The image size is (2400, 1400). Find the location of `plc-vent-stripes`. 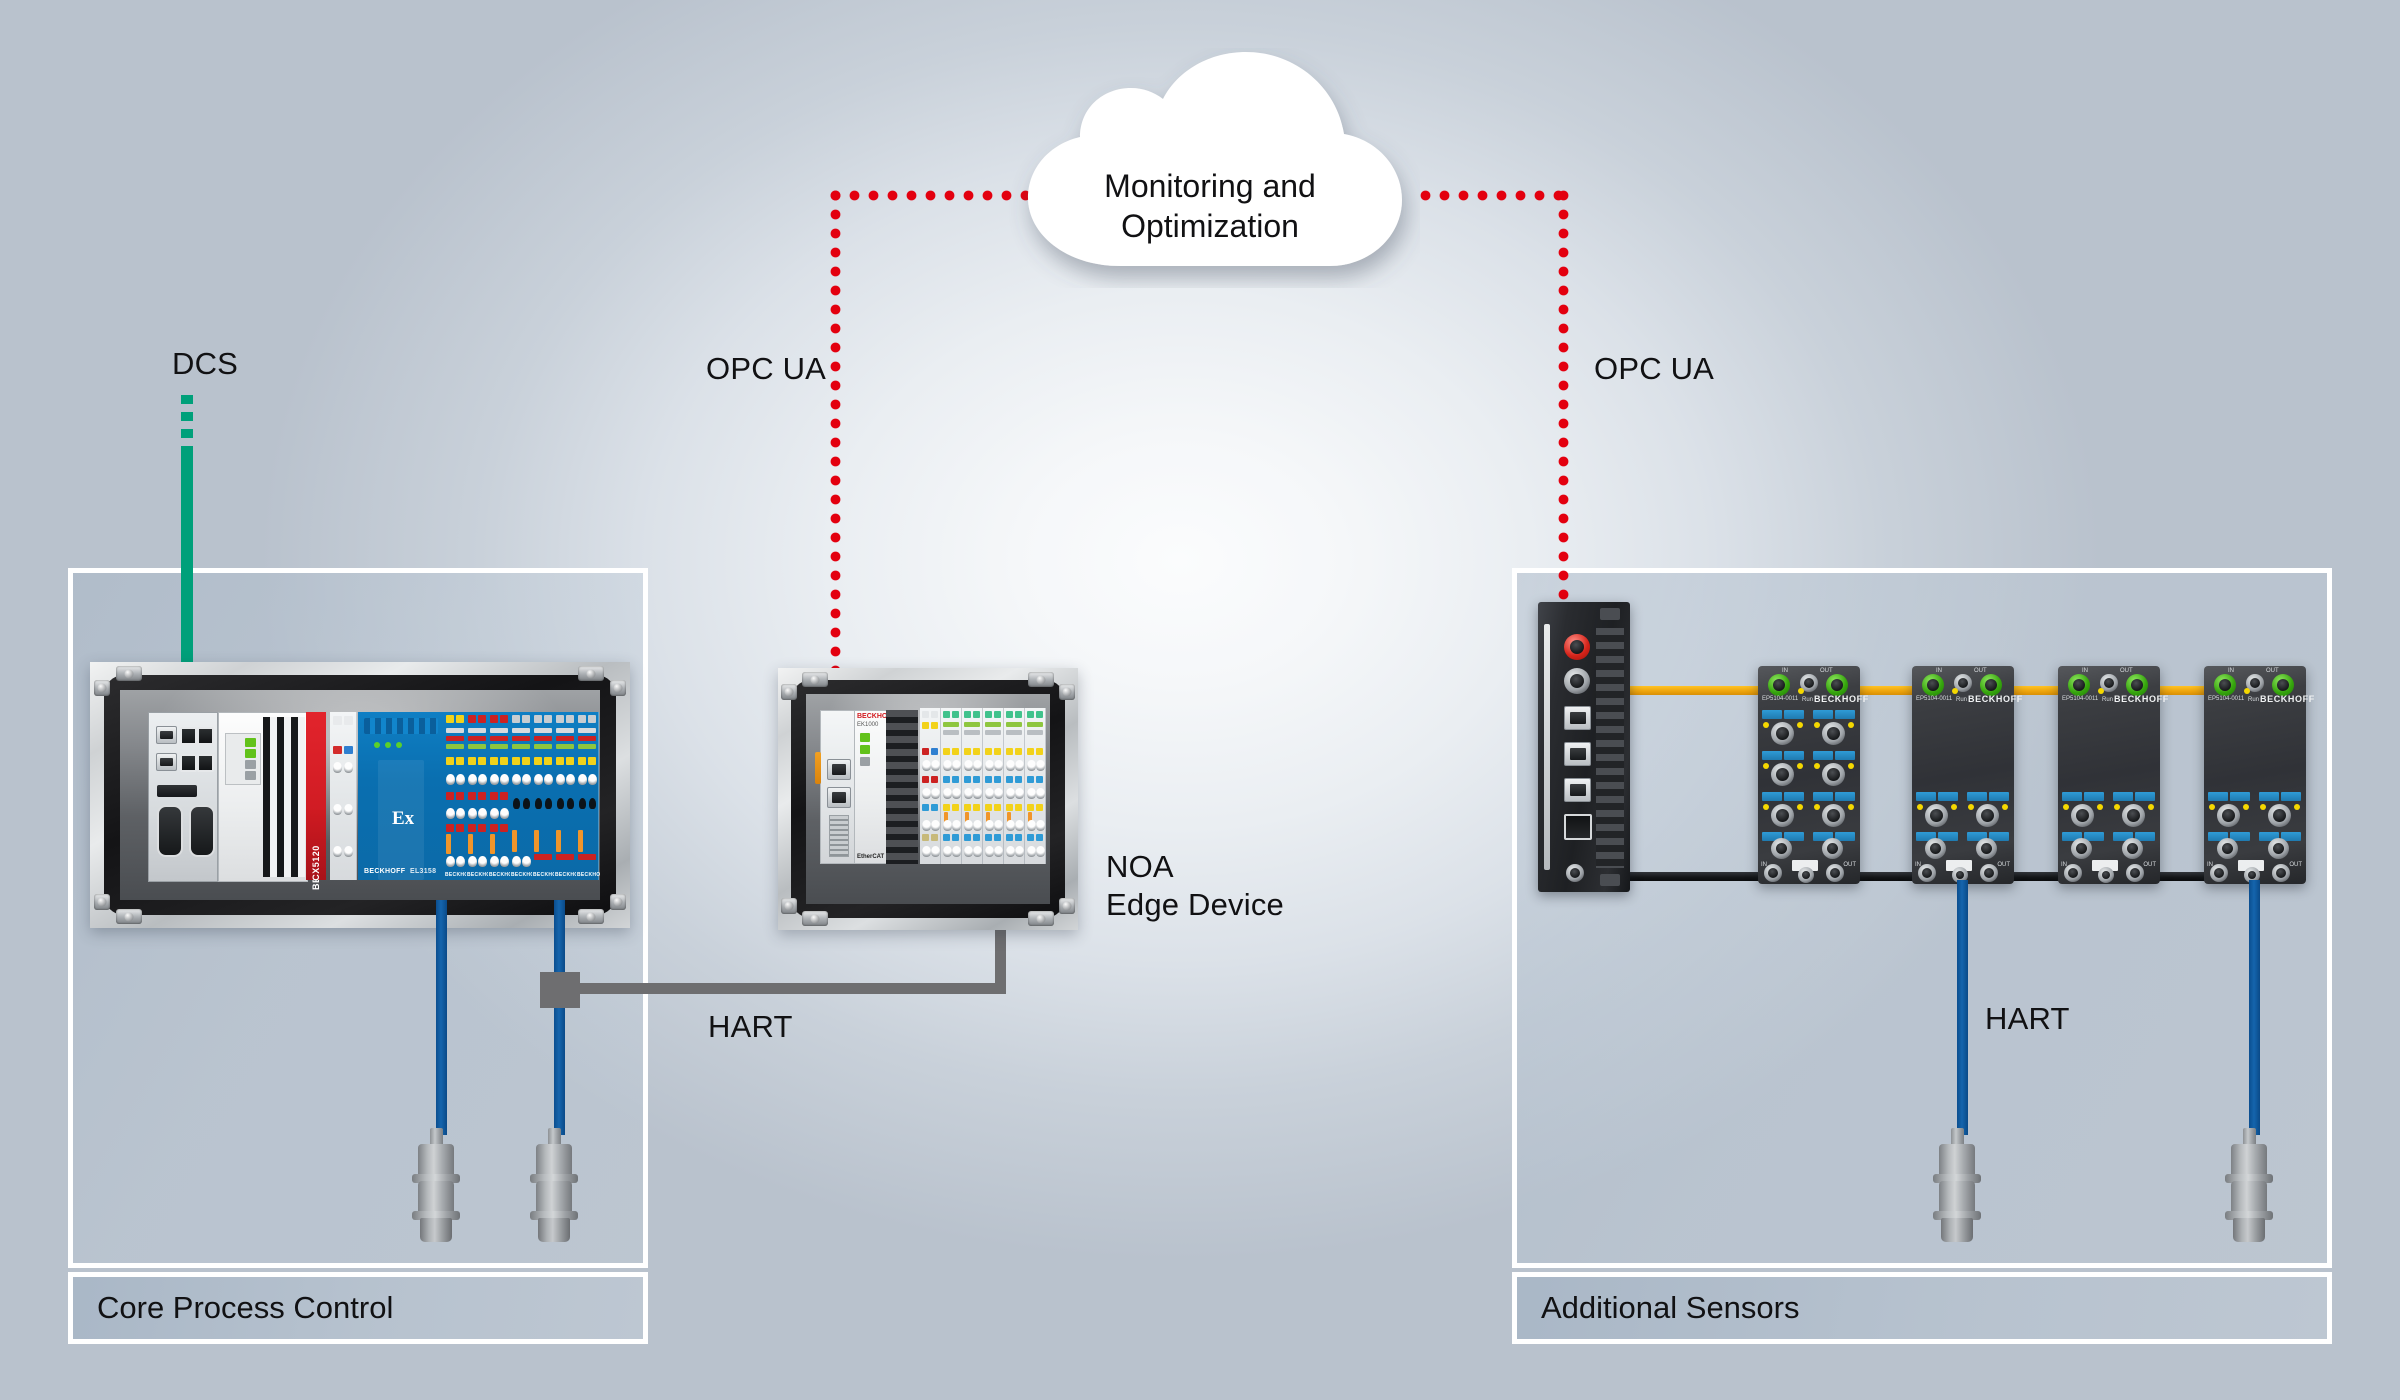

plc-vent-stripes is located at coordinates (284, 797).